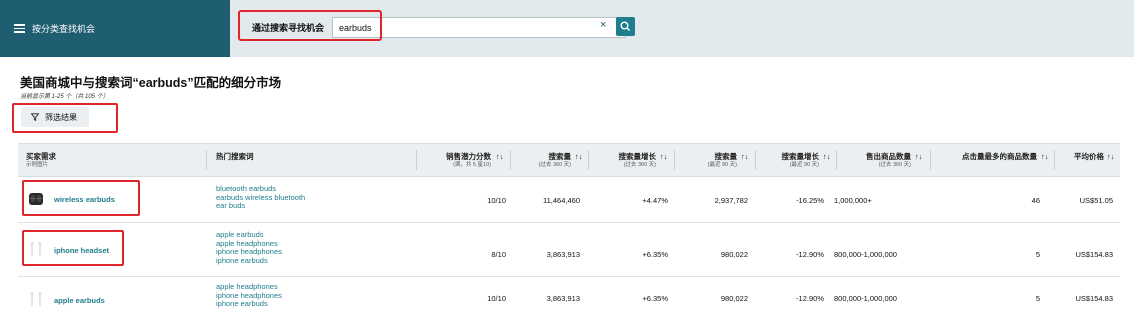  I want to click on column-sales-potential: 销售潜力分数 (满，共 5 星10), so click(457, 161).